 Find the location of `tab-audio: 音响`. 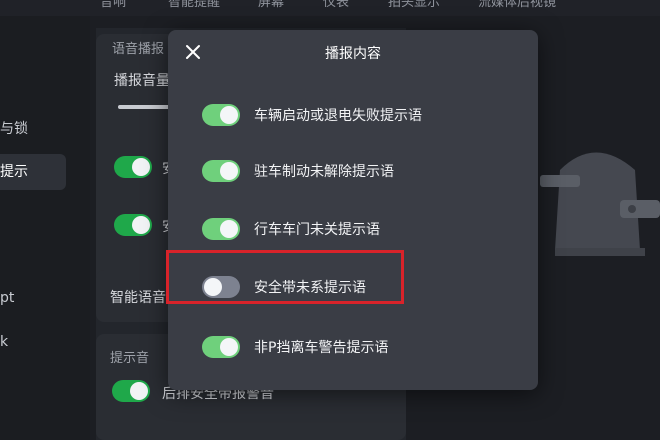

tab-audio: 音响 is located at coordinates (113, 5).